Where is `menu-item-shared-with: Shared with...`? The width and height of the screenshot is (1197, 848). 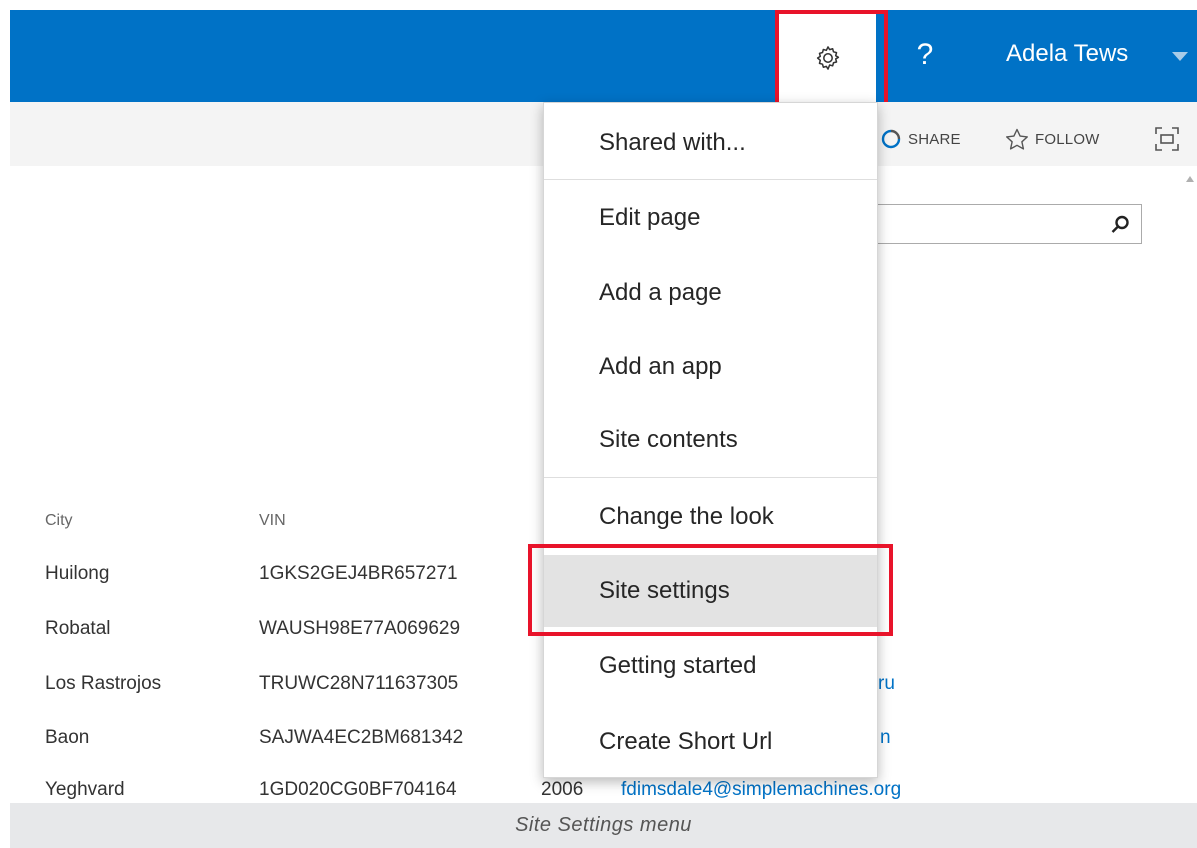 menu-item-shared-with: Shared with... is located at coordinates (710, 143).